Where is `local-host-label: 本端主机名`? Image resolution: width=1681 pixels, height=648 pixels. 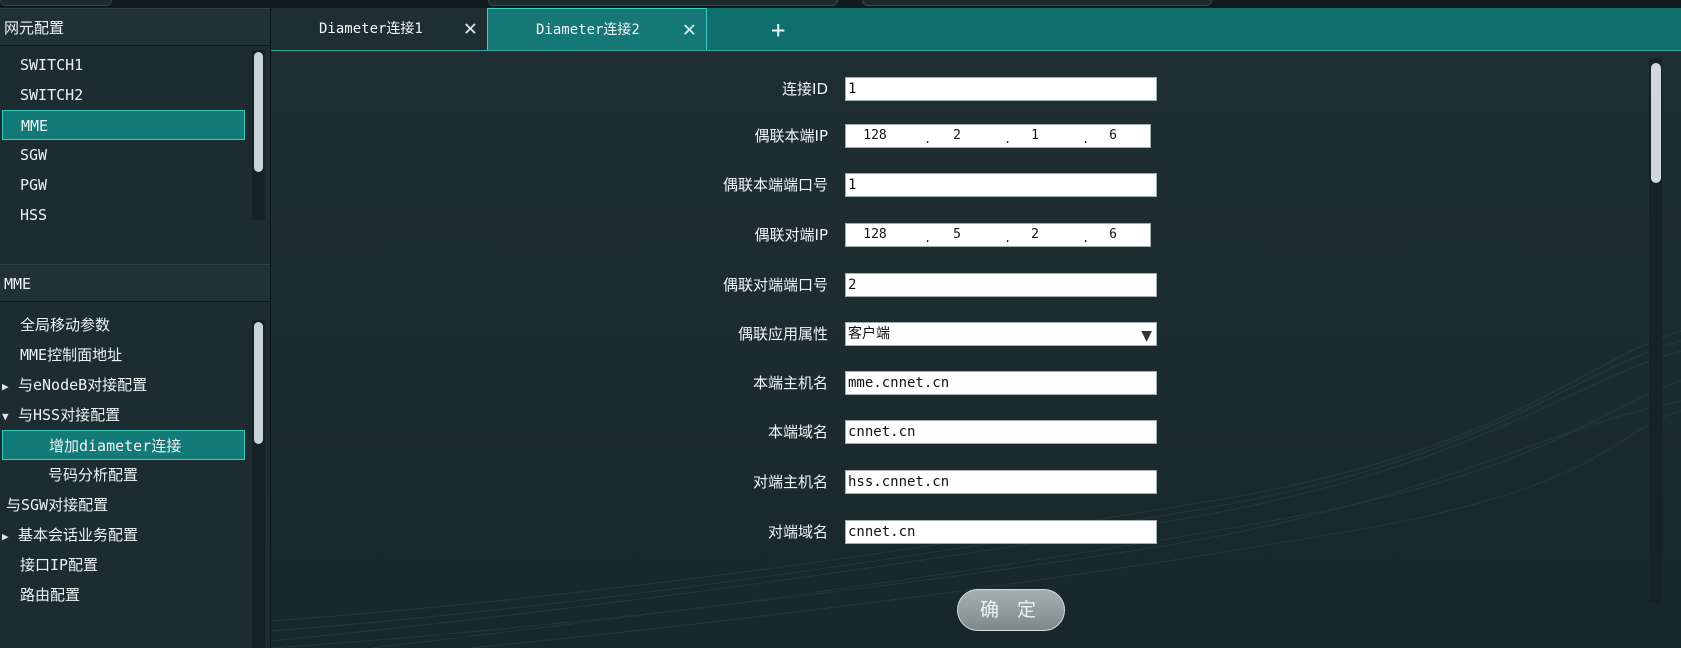
local-host-label: 本端主机名 is located at coordinates (790, 383).